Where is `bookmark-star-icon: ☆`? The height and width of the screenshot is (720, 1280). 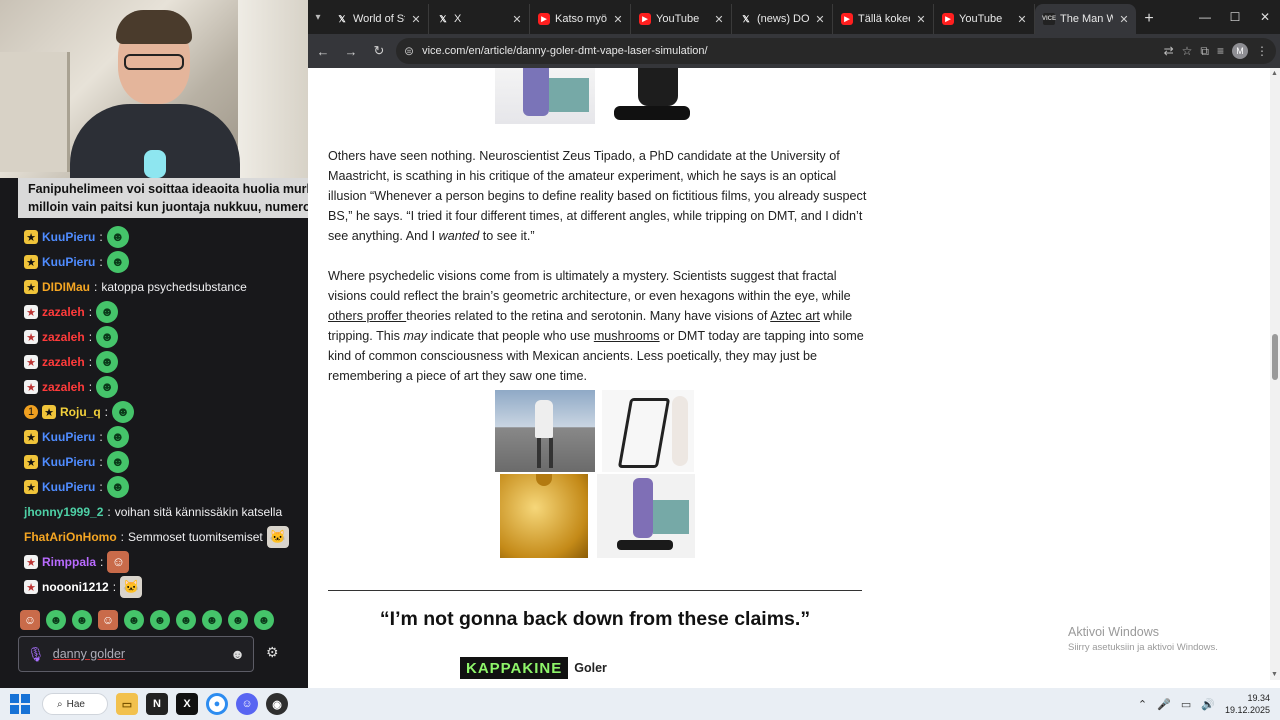
bookmark-star-icon: ☆ is located at coordinates (1187, 51).